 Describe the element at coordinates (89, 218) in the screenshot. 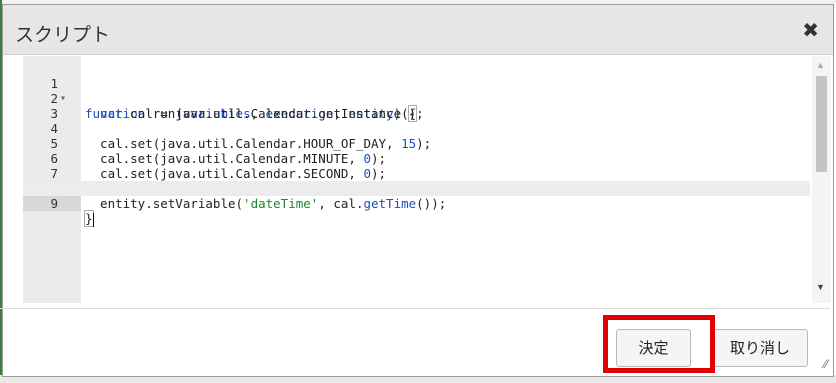

I see `code-text: }` at that location.